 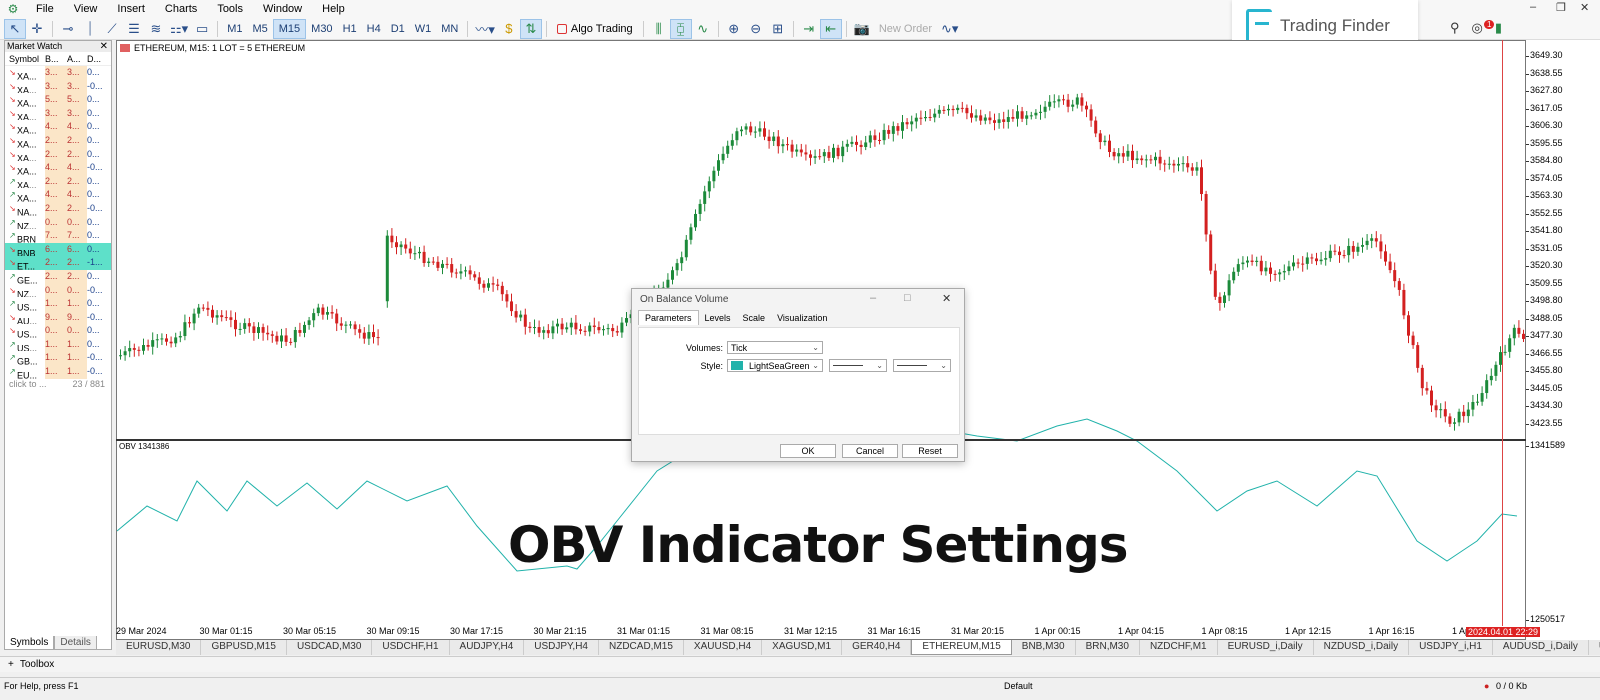 I want to click on menu-window: Window, so click(x=282, y=9).